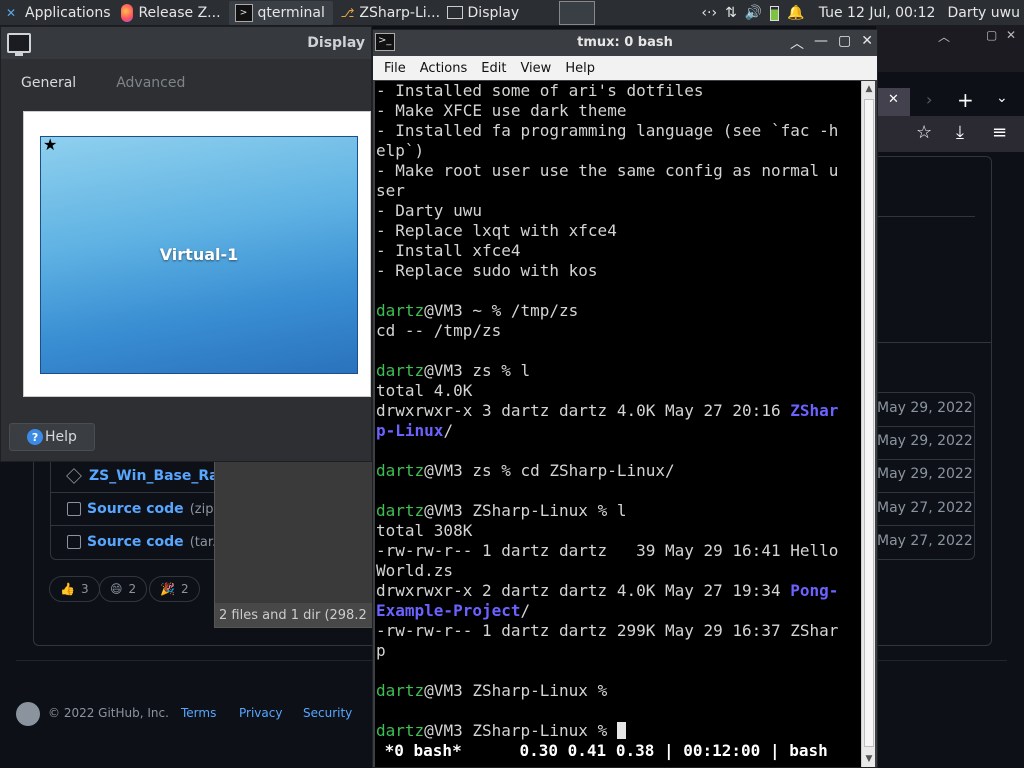 The image size is (1024, 768). What do you see at coordinates (983, 13) in the screenshot?
I see `user-menu: Darty uwu` at bounding box center [983, 13].